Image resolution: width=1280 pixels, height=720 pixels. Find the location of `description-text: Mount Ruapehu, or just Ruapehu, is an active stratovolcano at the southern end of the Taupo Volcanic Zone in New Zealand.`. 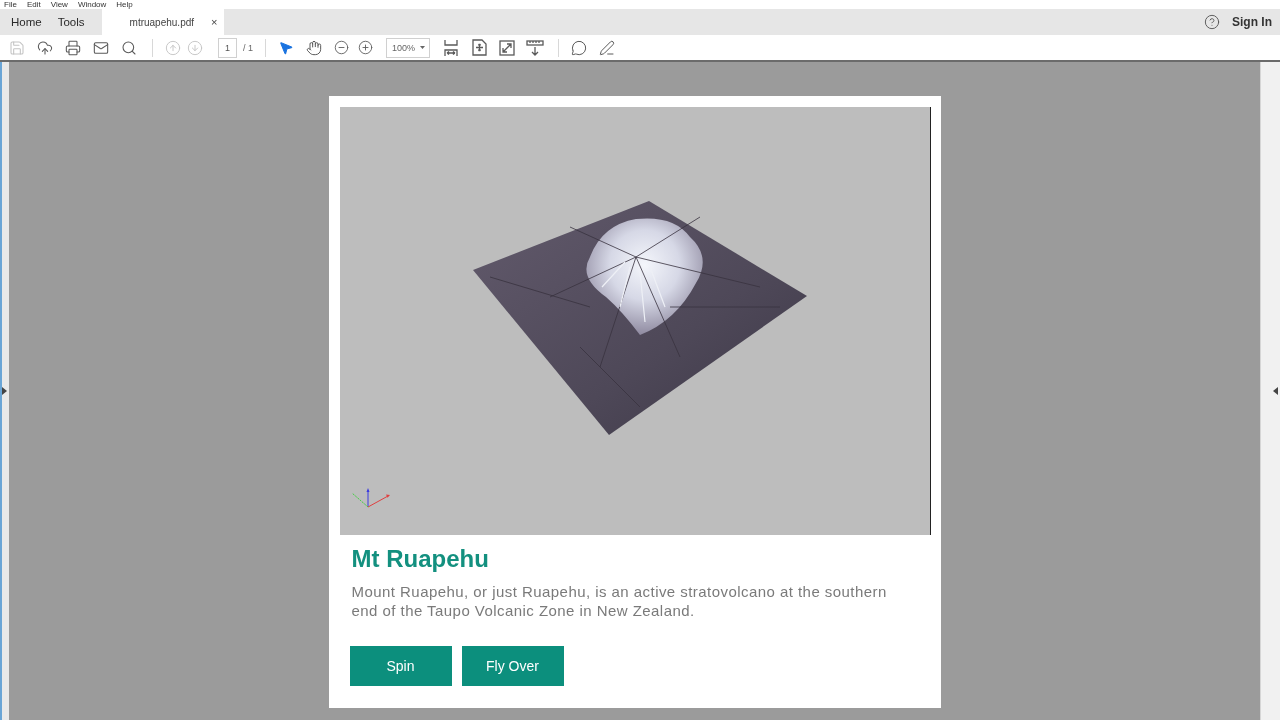

description-text: Mount Ruapehu, or just Ruapehu, is an active stratovolcano at the southern end of the Taupo Volcanic Zone in New Zealand. is located at coordinates (619, 601).